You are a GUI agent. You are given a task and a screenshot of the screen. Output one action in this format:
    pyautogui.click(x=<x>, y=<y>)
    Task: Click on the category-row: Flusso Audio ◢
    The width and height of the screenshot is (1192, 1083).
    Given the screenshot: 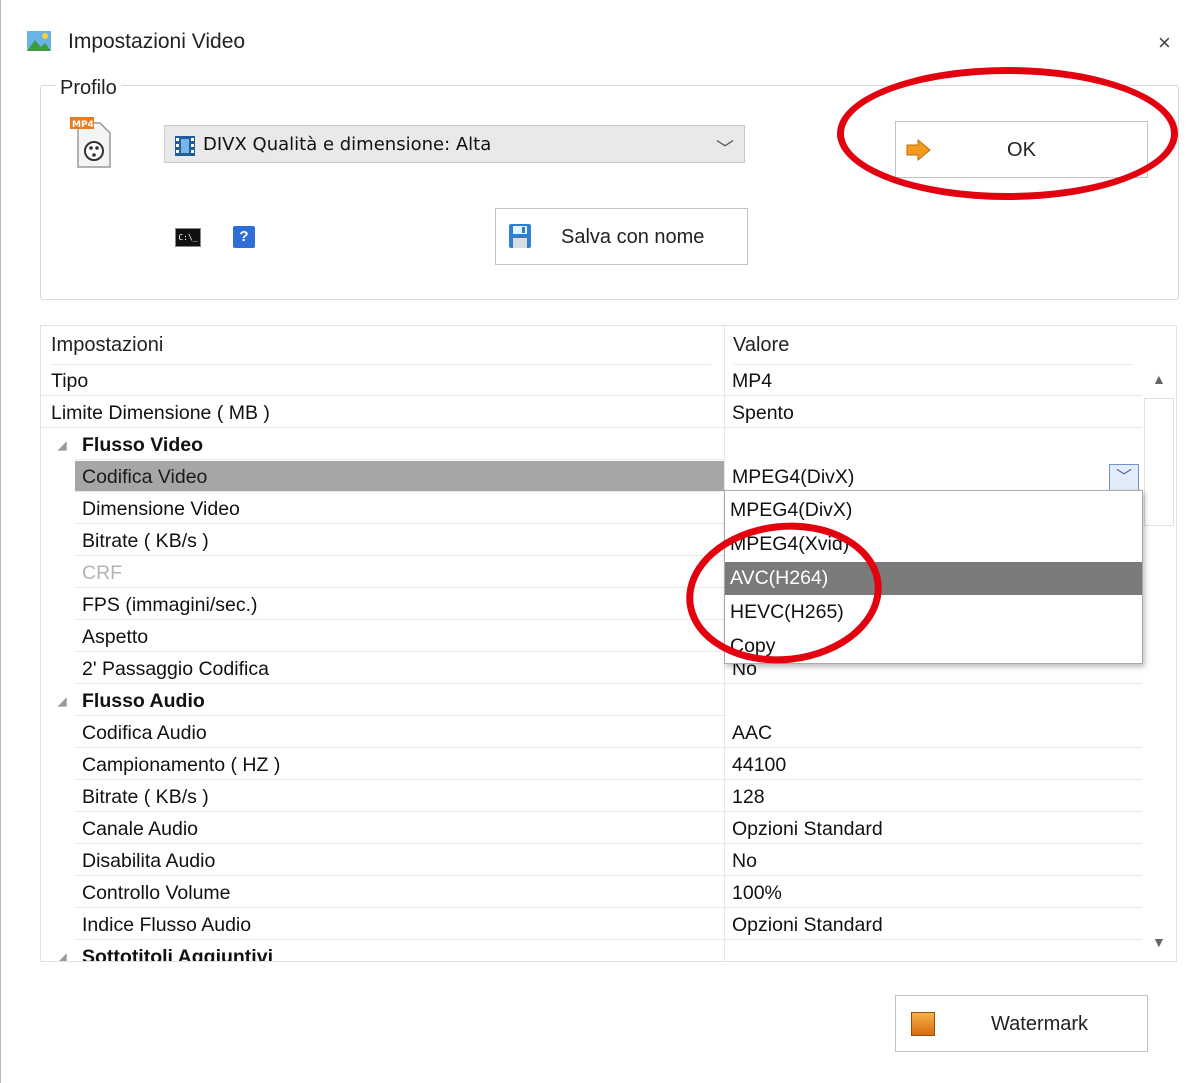 What is the action you would take?
    pyautogui.click(x=592, y=701)
    